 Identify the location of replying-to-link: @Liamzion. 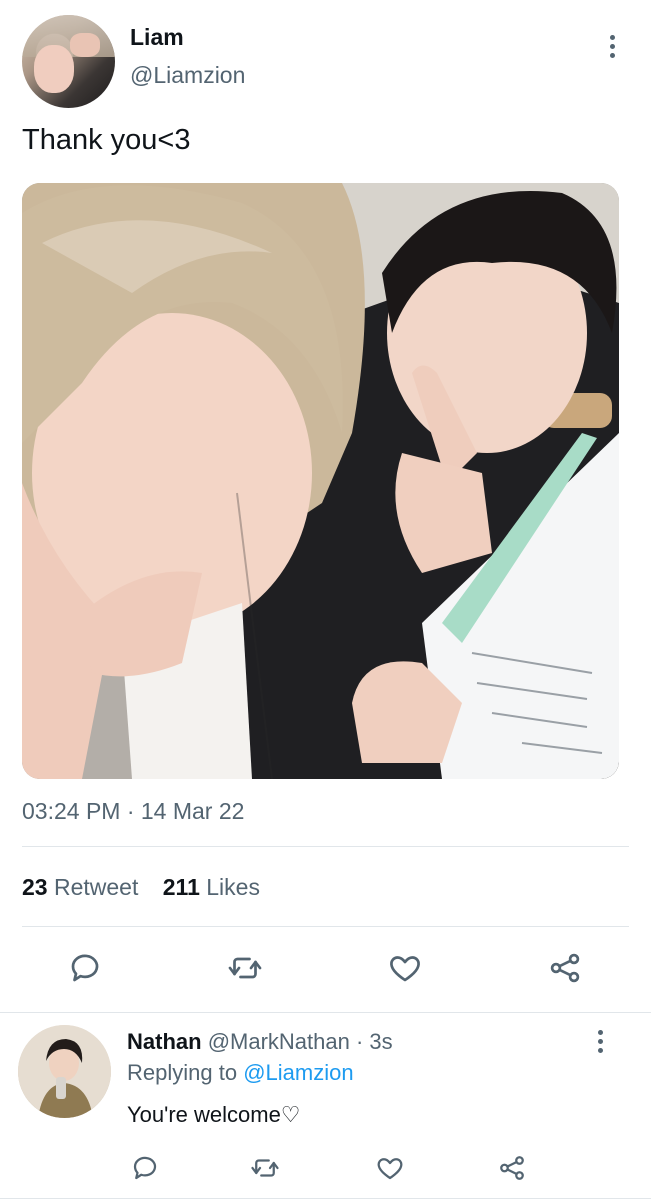
(298, 1072).